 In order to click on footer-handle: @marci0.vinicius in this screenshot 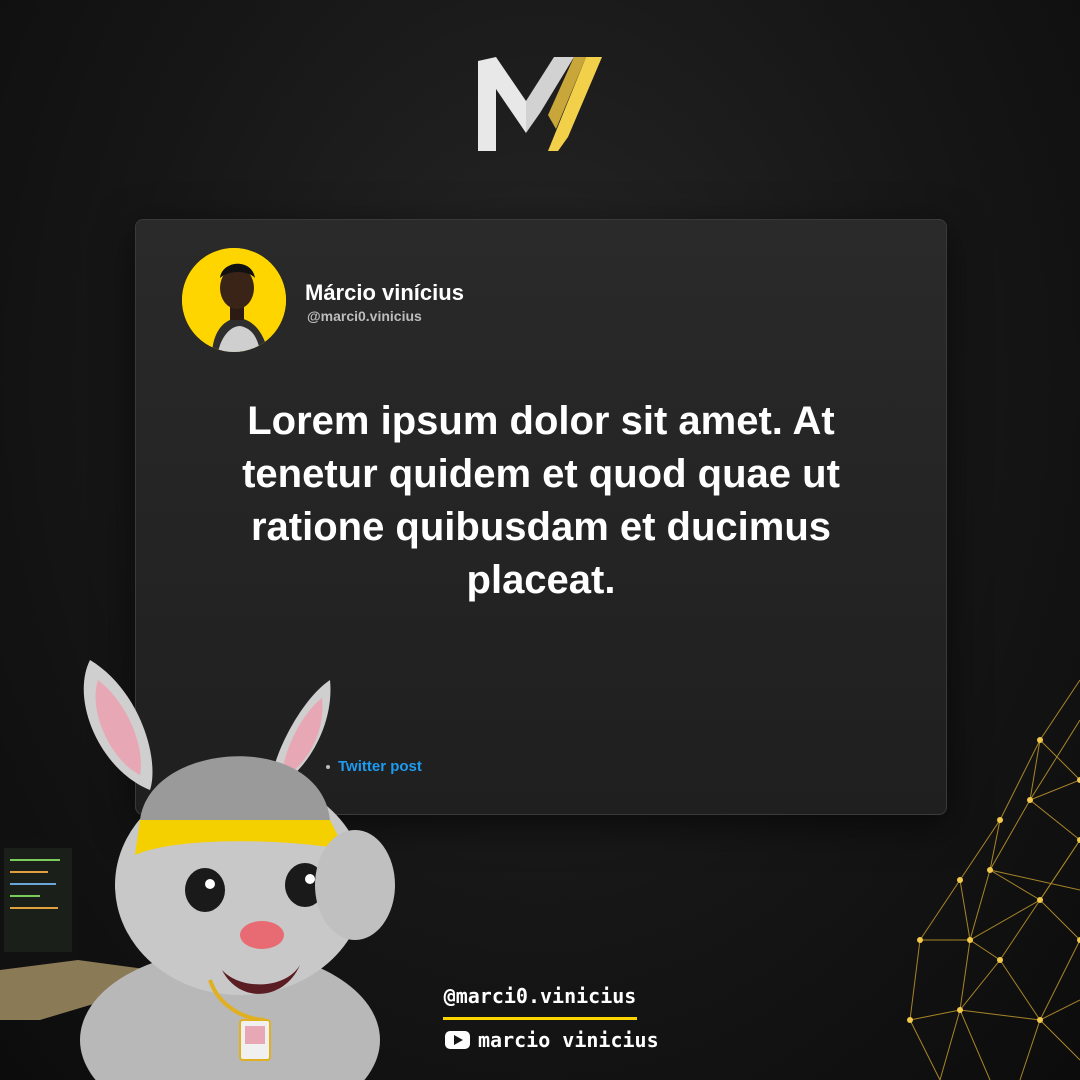, I will do `click(540, 996)`.